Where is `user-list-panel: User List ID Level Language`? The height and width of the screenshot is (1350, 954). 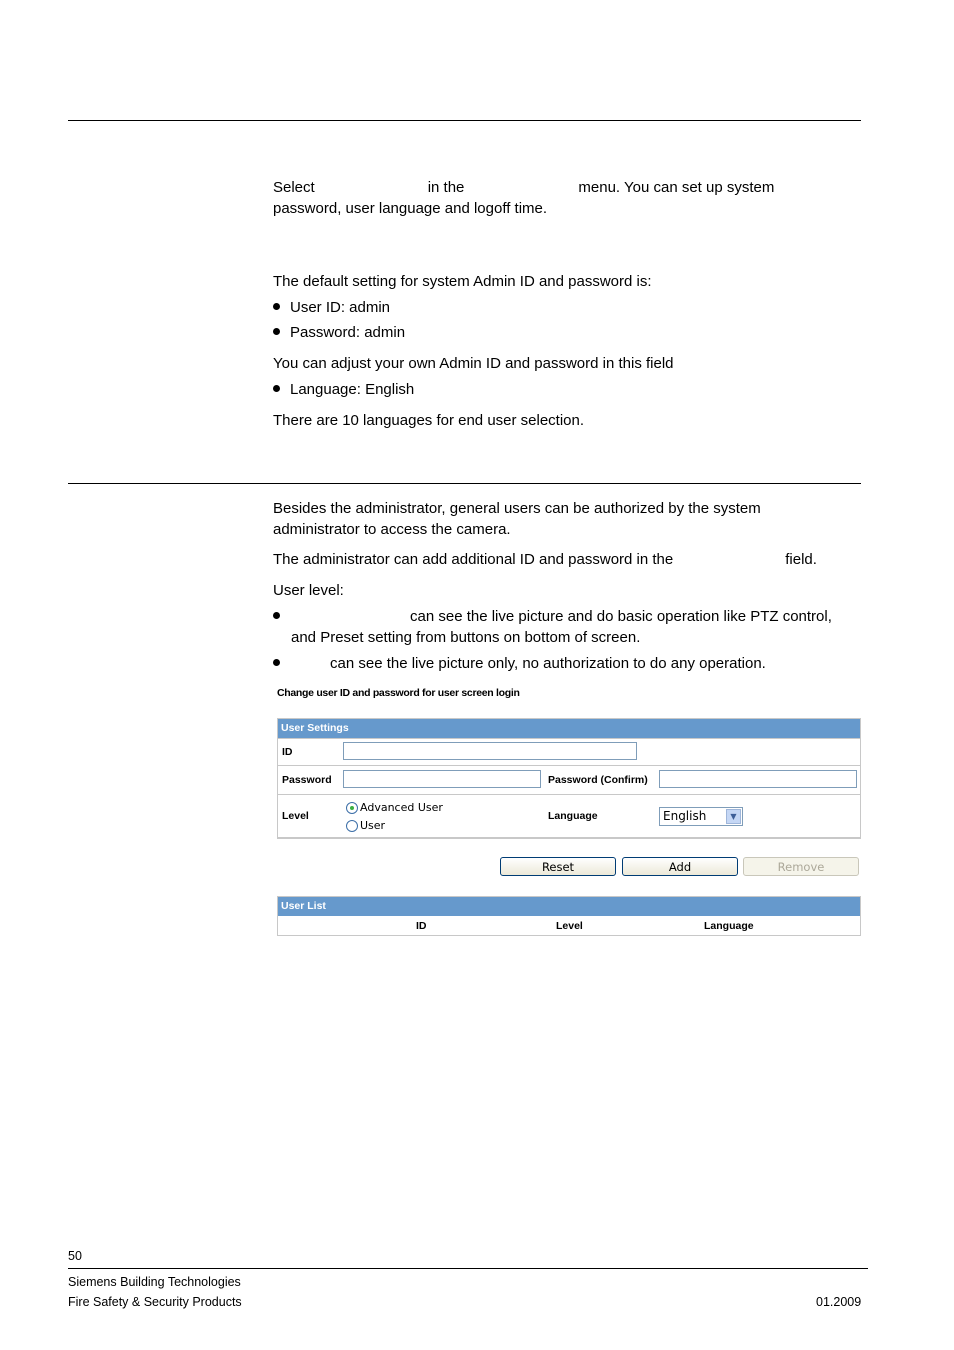
user-list-panel: User List ID Level Language is located at coordinates (569, 916).